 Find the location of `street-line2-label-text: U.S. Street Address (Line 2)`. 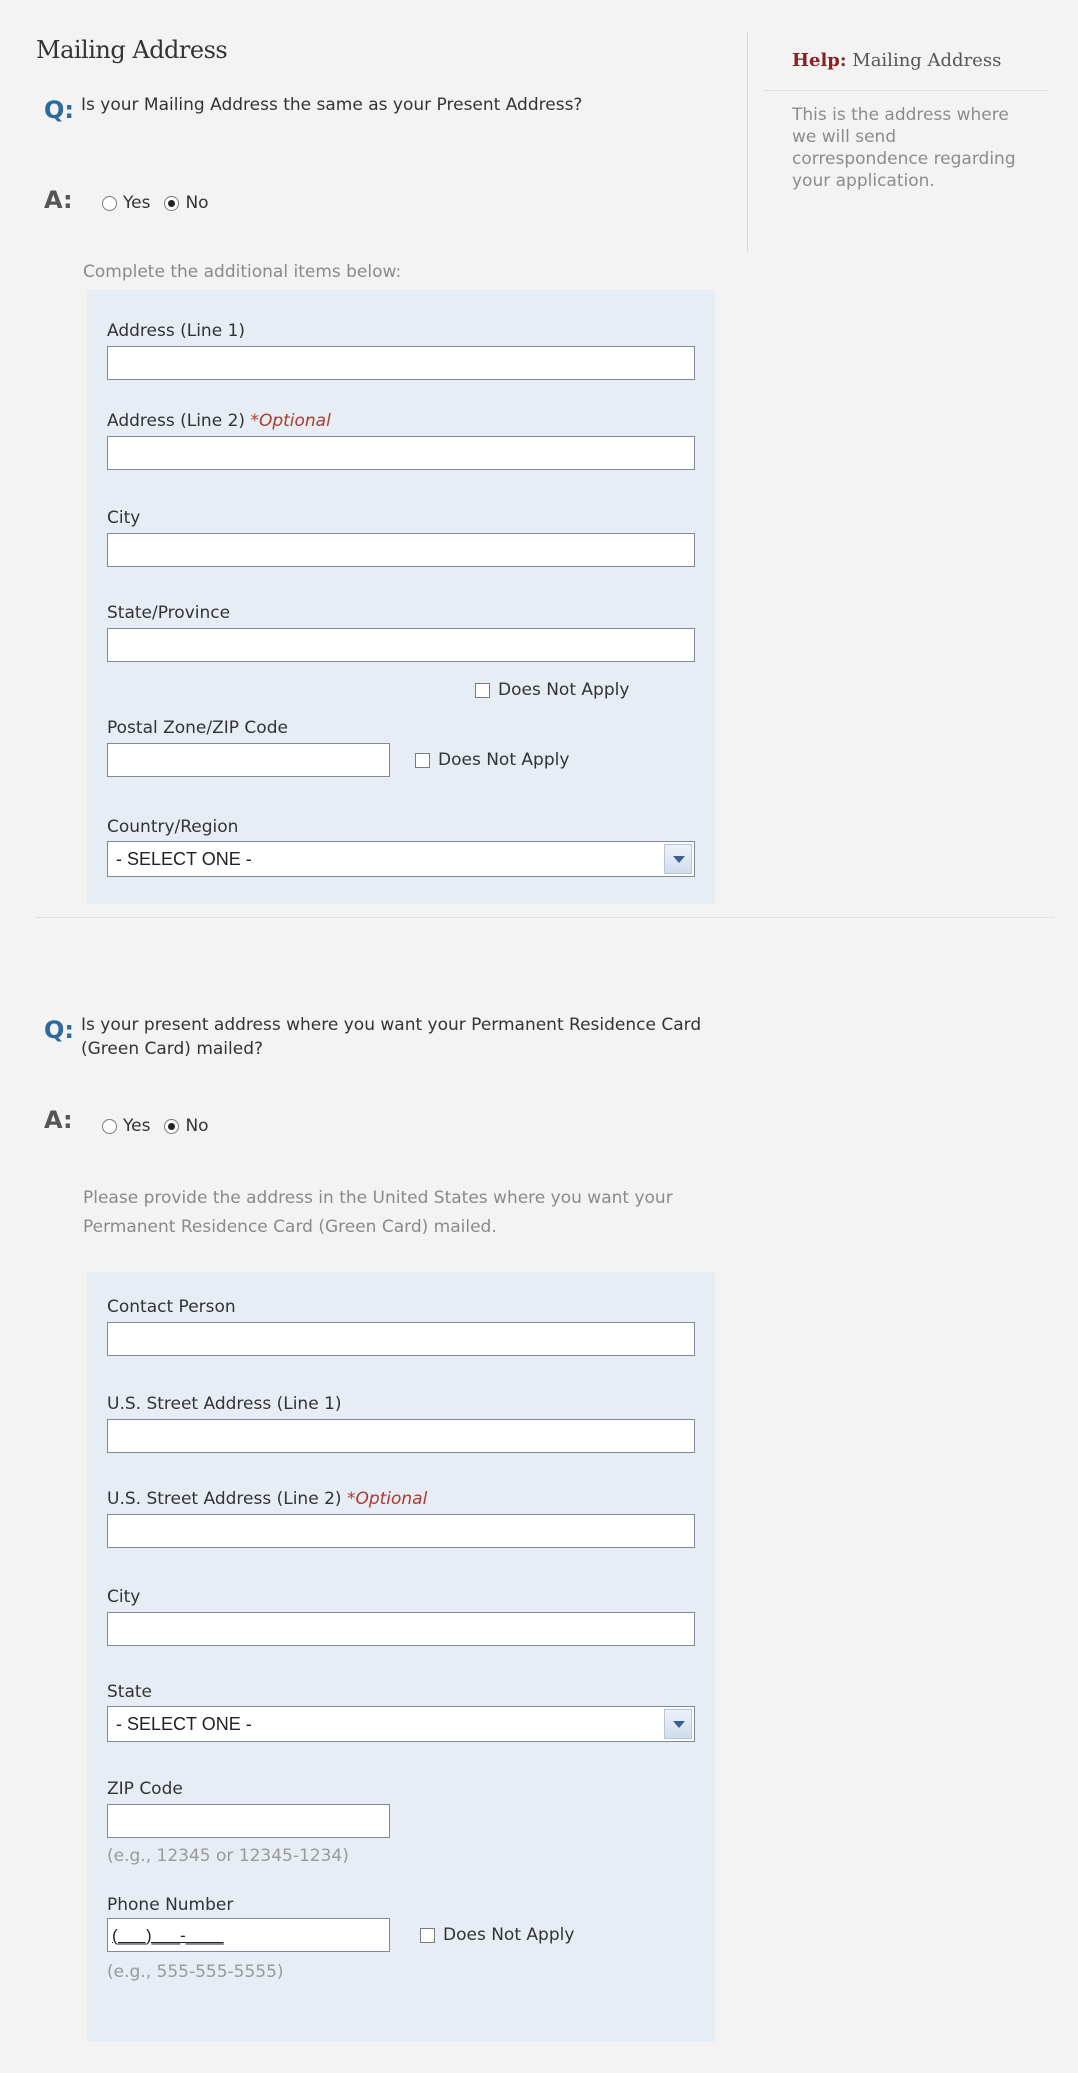

street-line2-label-text: U.S. Street Address (Line 2) is located at coordinates (224, 1499).